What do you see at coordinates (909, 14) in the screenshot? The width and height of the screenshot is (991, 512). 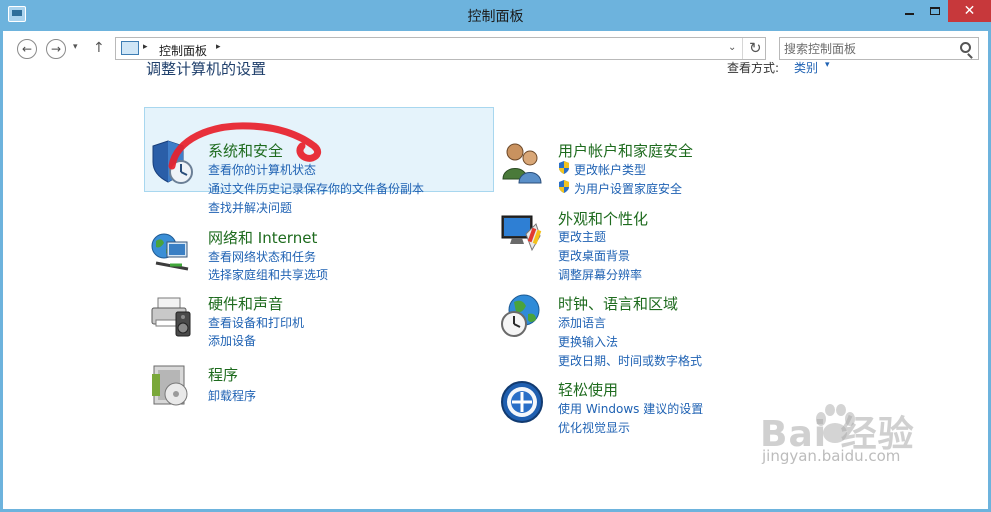 I see `minimize-icon` at bounding box center [909, 14].